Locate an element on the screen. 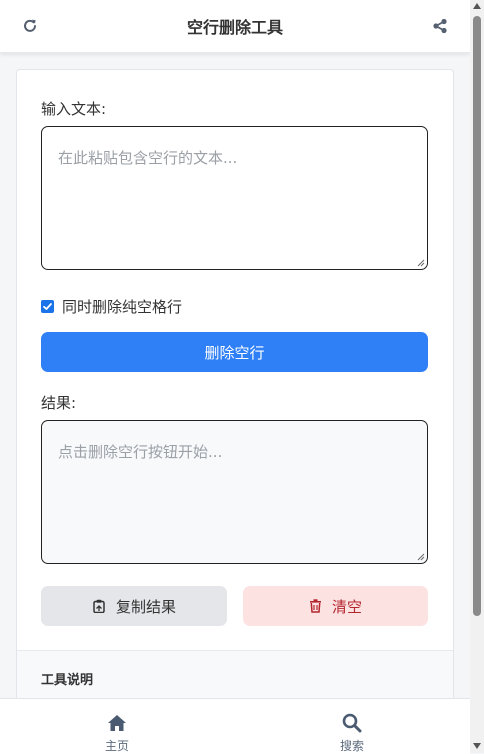 This screenshot has height=754, width=484. refresh-icon is located at coordinates (30, 26).